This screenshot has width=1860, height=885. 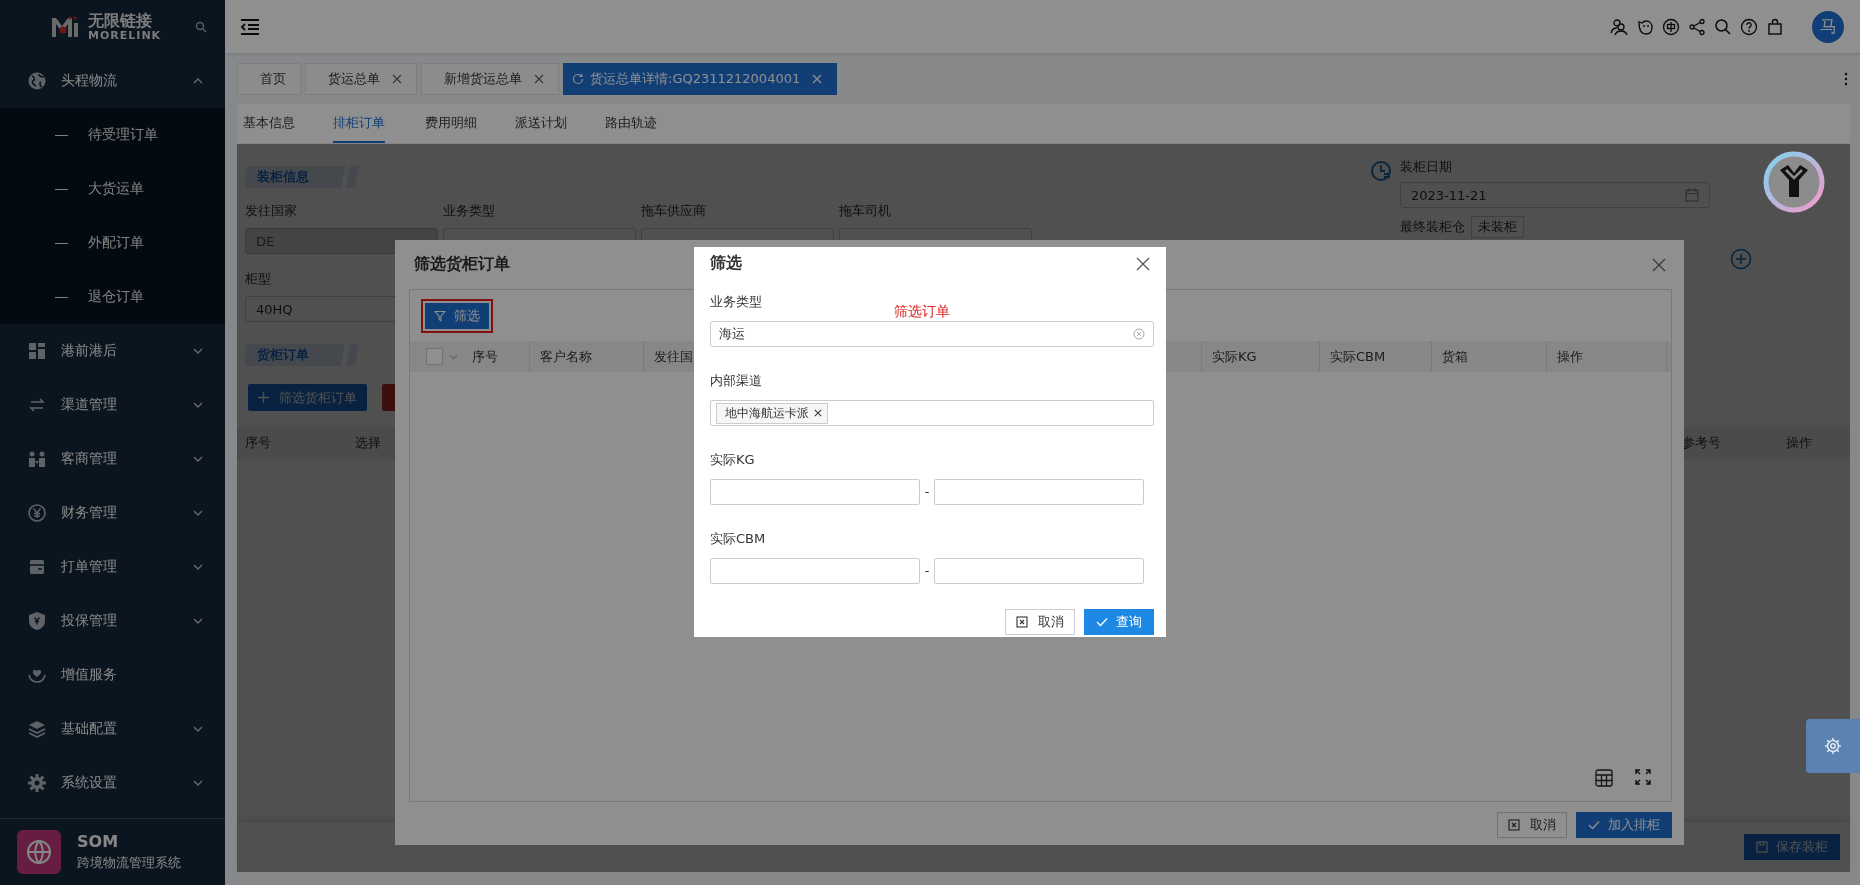 What do you see at coordinates (288, 123) in the screenshot?
I see `section-tab: 基本信息` at bounding box center [288, 123].